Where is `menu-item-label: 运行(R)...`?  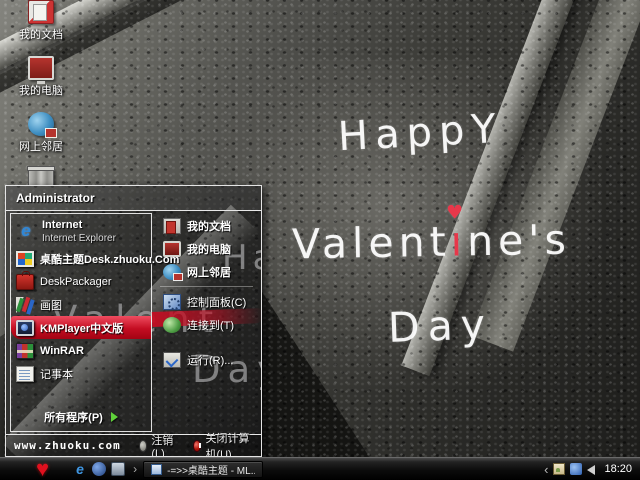 menu-item-label: 运行(R)... is located at coordinates (210, 360).